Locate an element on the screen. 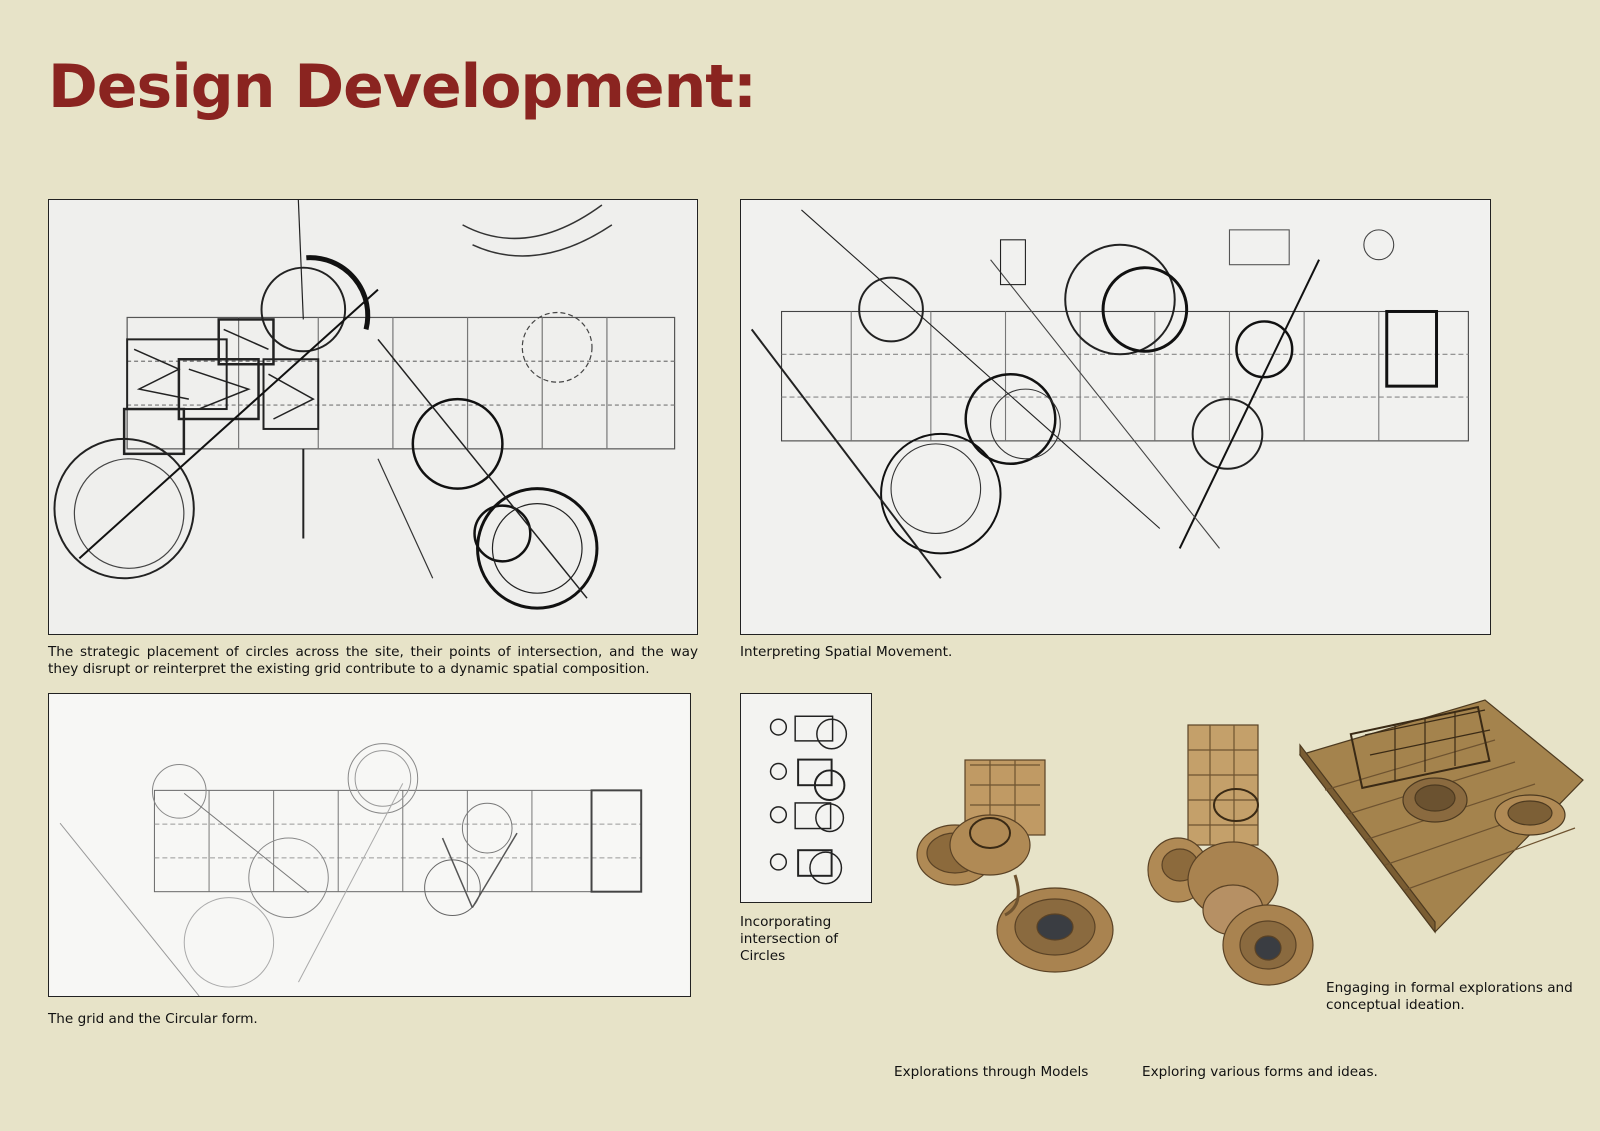  sketch4-caption: Incorporating intersection of Circles is located at coordinates (789, 939).